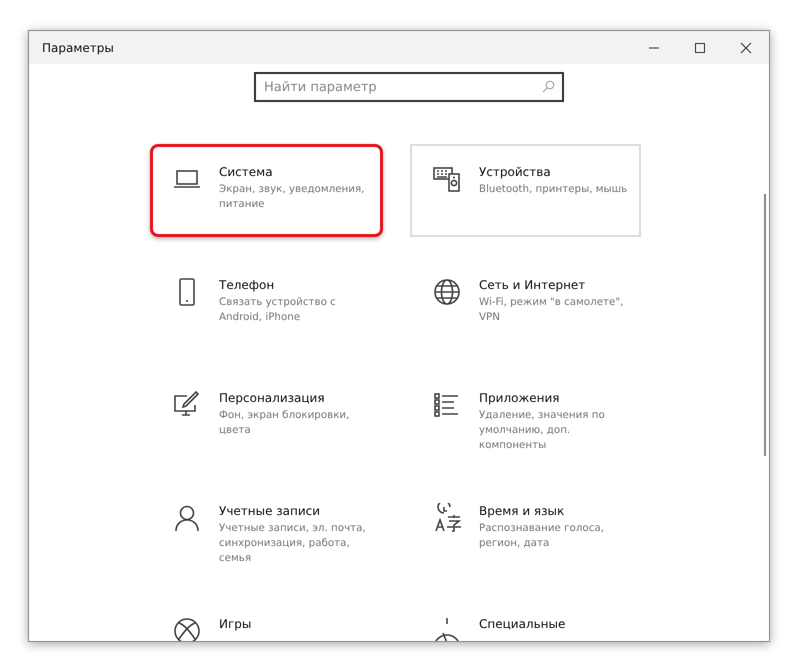 This screenshot has width=800, height=660. What do you see at coordinates (447, 179) in the screenshot?
I see `keyboard-speaker-icon` at bounding box center [447, 179].